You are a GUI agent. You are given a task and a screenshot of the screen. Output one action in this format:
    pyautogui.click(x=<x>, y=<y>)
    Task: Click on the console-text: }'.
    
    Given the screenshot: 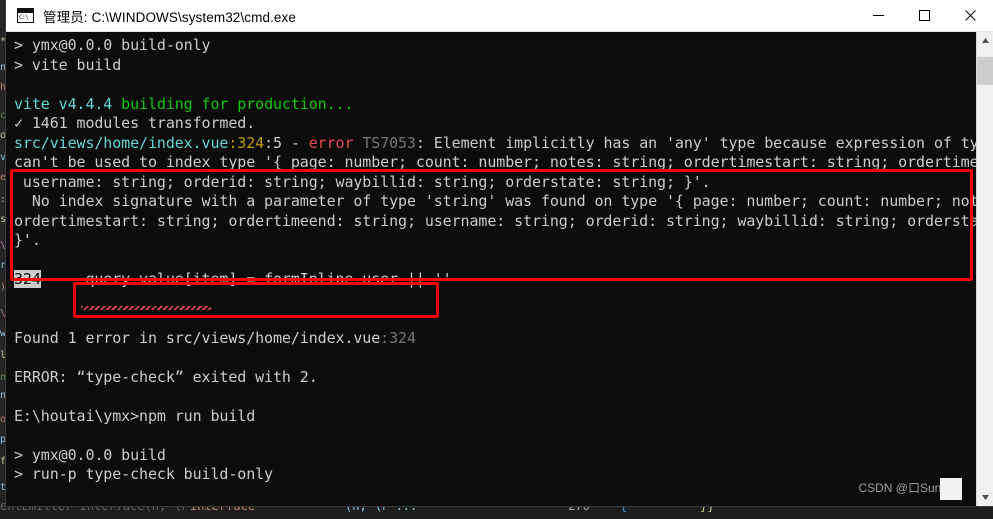 What is the action you would take?
    pyautogui.click(x=27, y=240)
    